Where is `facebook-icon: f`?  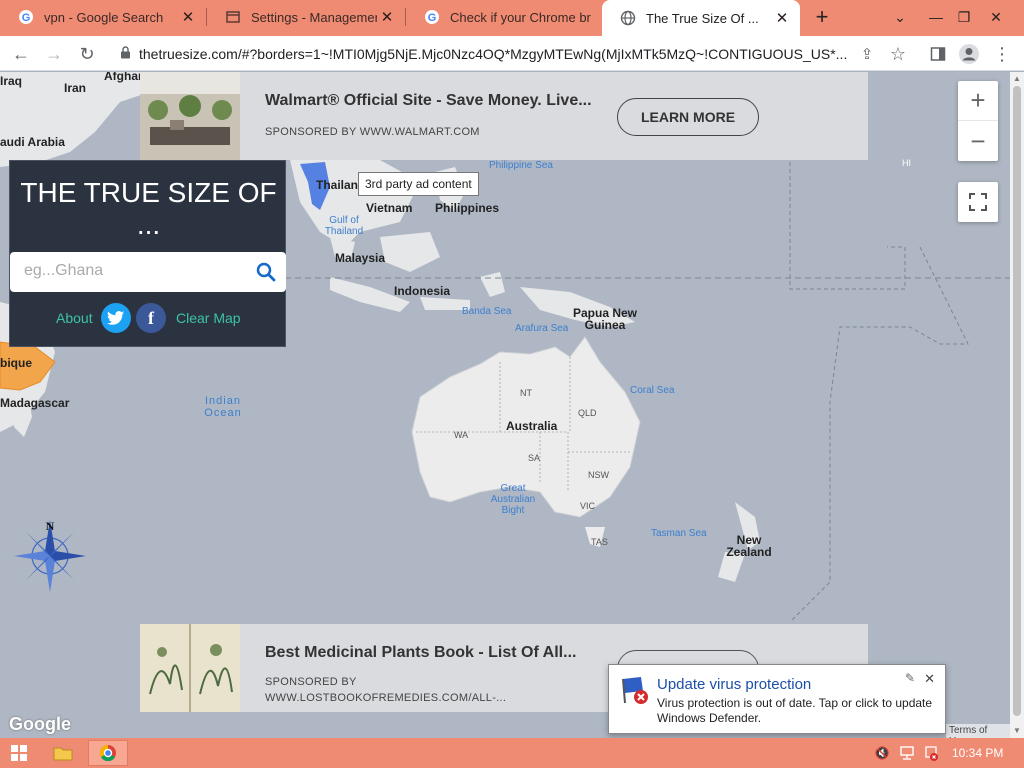
facebook-icon: f is located at coordinates (151, 318).